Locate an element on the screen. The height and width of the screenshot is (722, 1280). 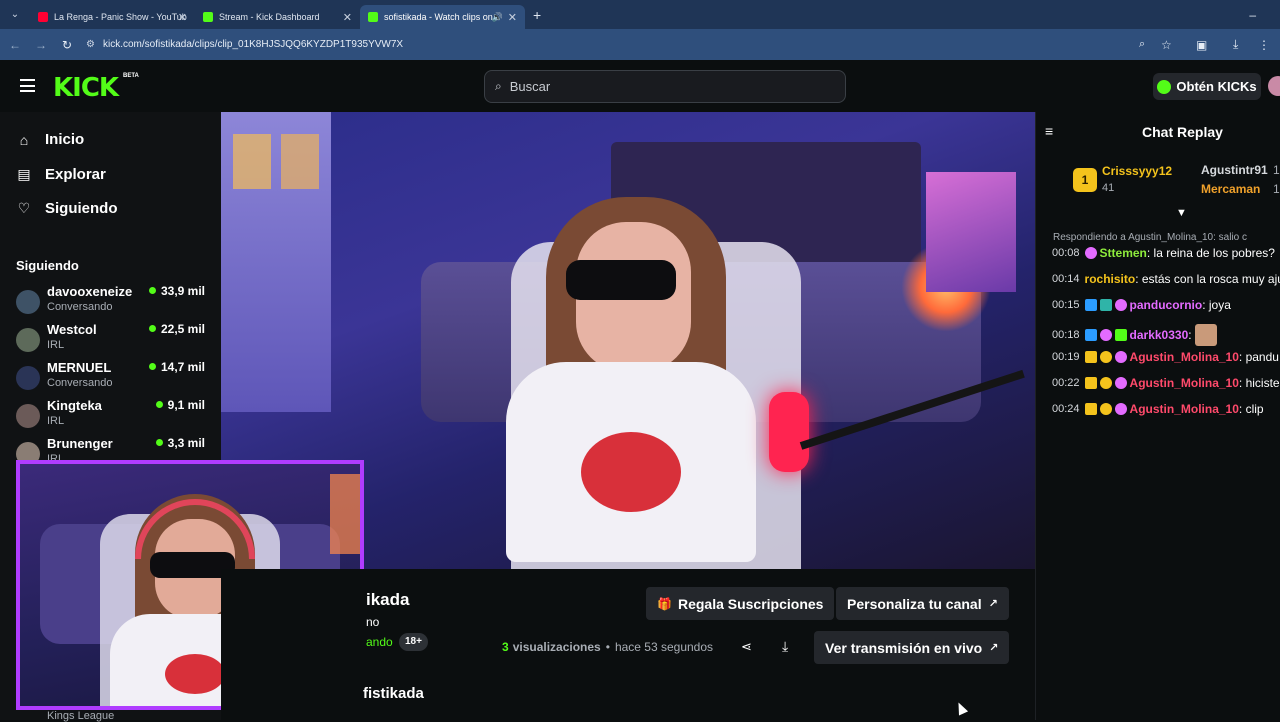
tab-sofistikada-clip: sofistikada - Watch clips on 🔊 ✕ is located at coordinates (442, 17).